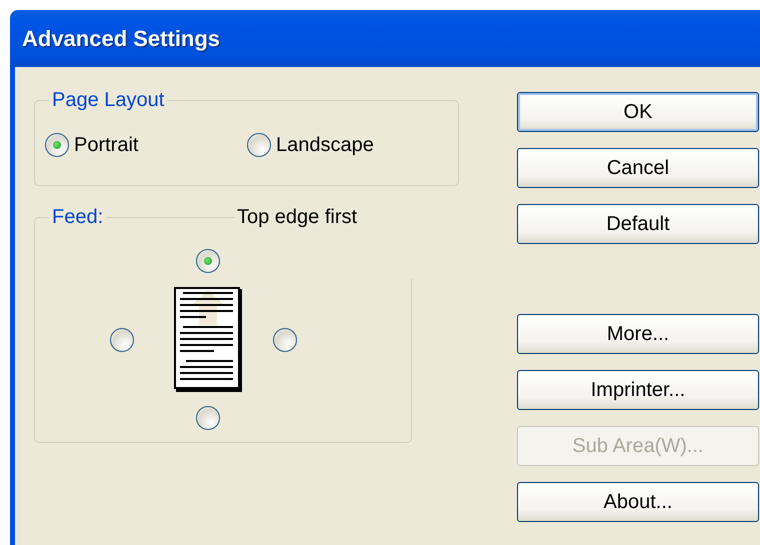 This screenshot has width=760, height=545. I want to click on dialog-button: Cancel, so click(638, 168).